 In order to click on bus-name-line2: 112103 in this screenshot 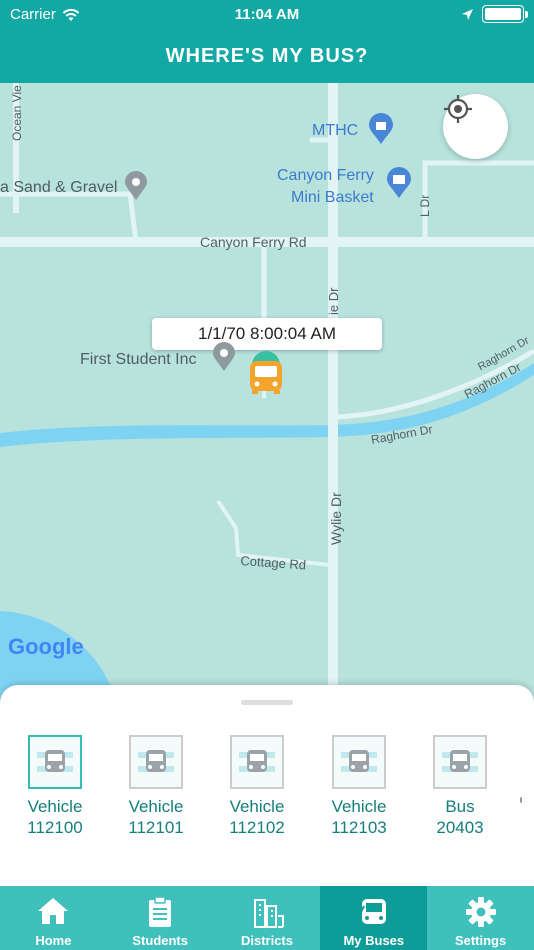, I will do `click(359, 827)`.